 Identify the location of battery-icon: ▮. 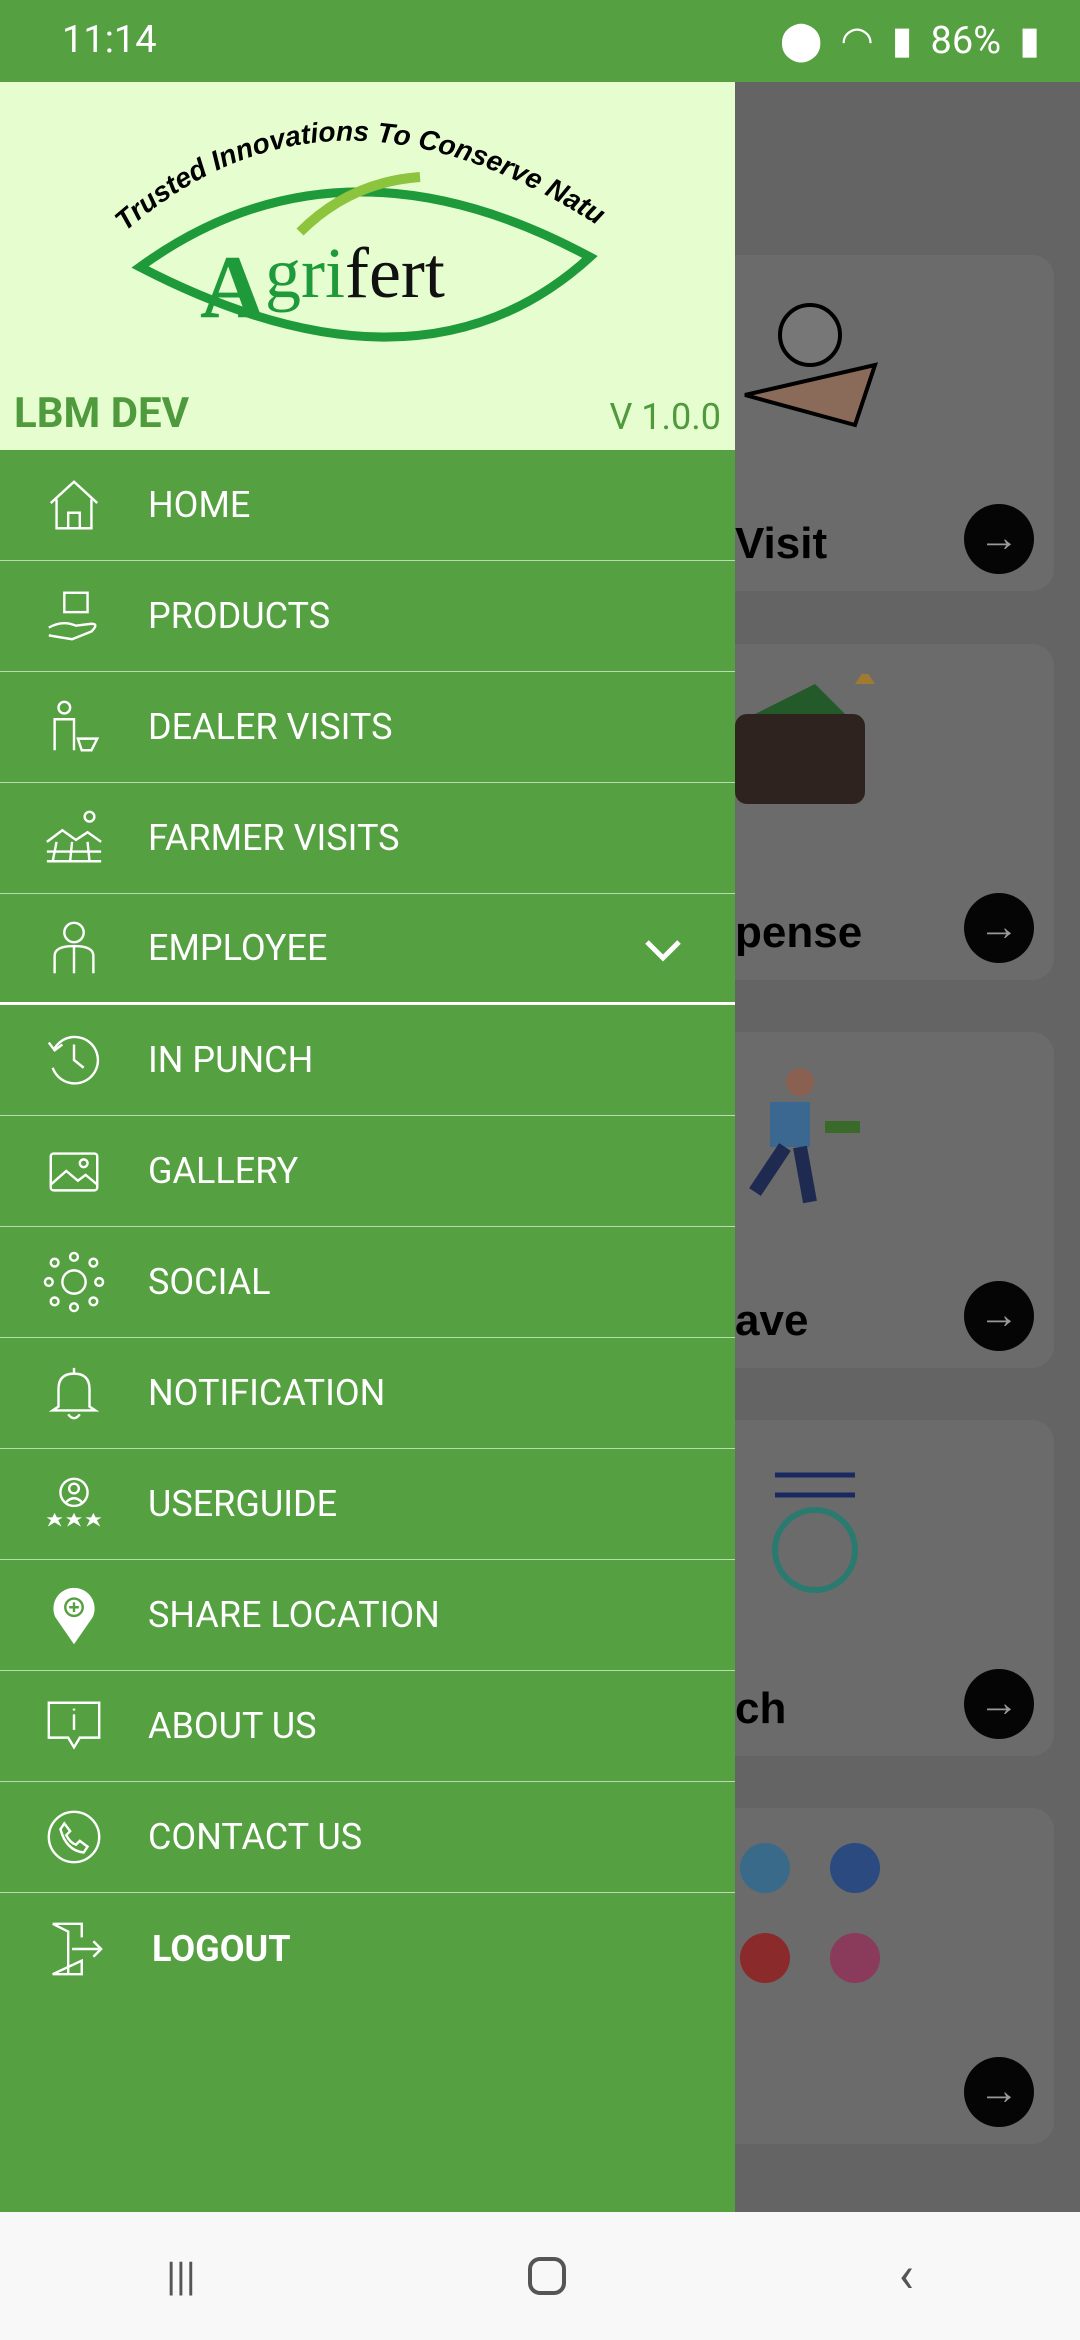
(1029, 41).